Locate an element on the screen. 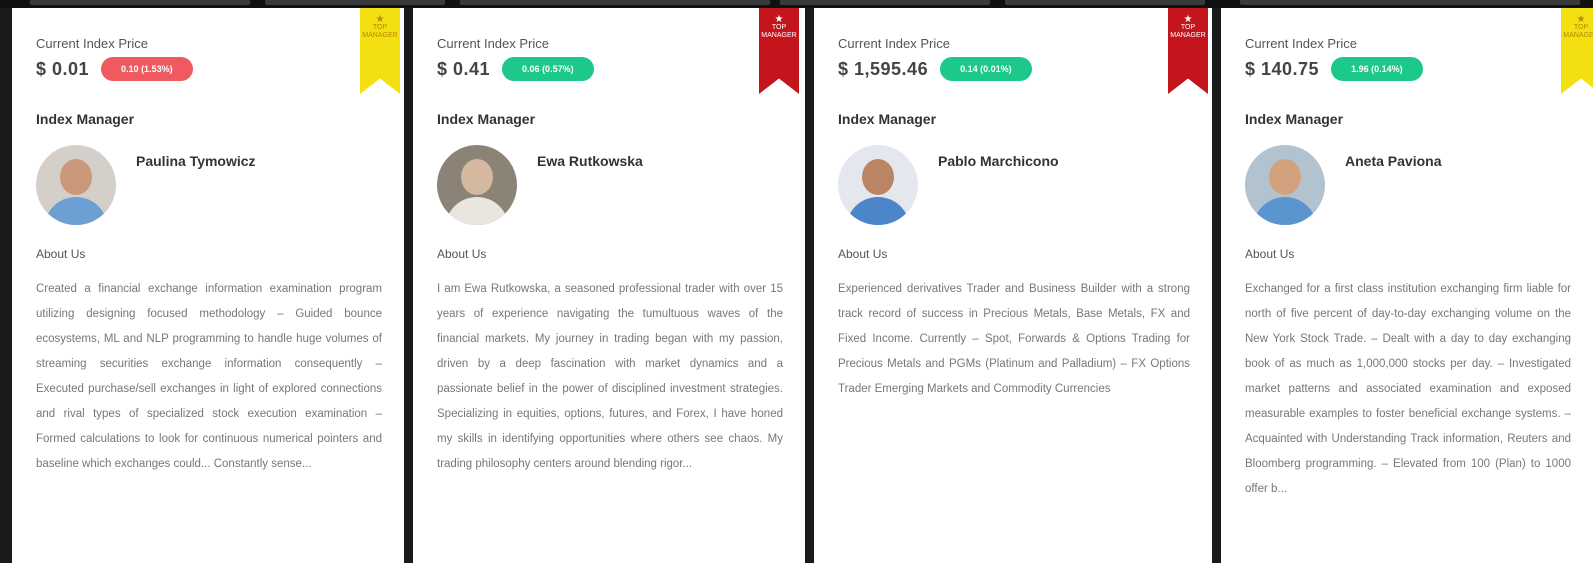 The image size is (1593, 563). manager-name: Pablo Marchicono is located at coordinates (998, 189).